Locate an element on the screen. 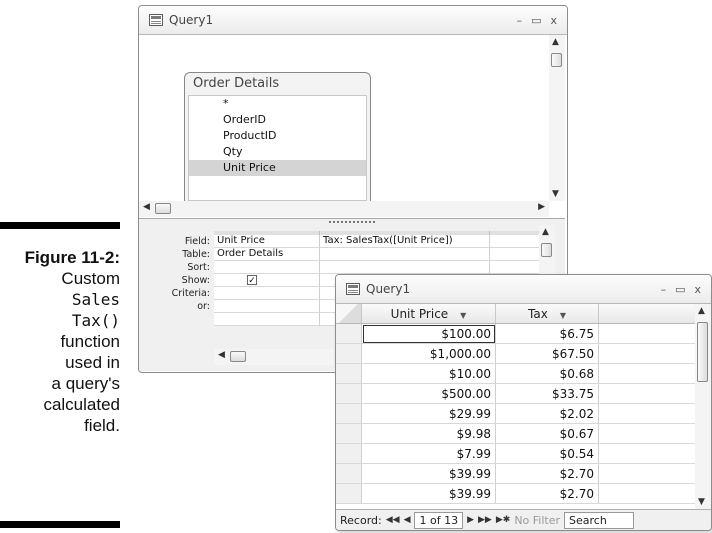  tax-cell: $2.02 is located at coordinates (547, 413).